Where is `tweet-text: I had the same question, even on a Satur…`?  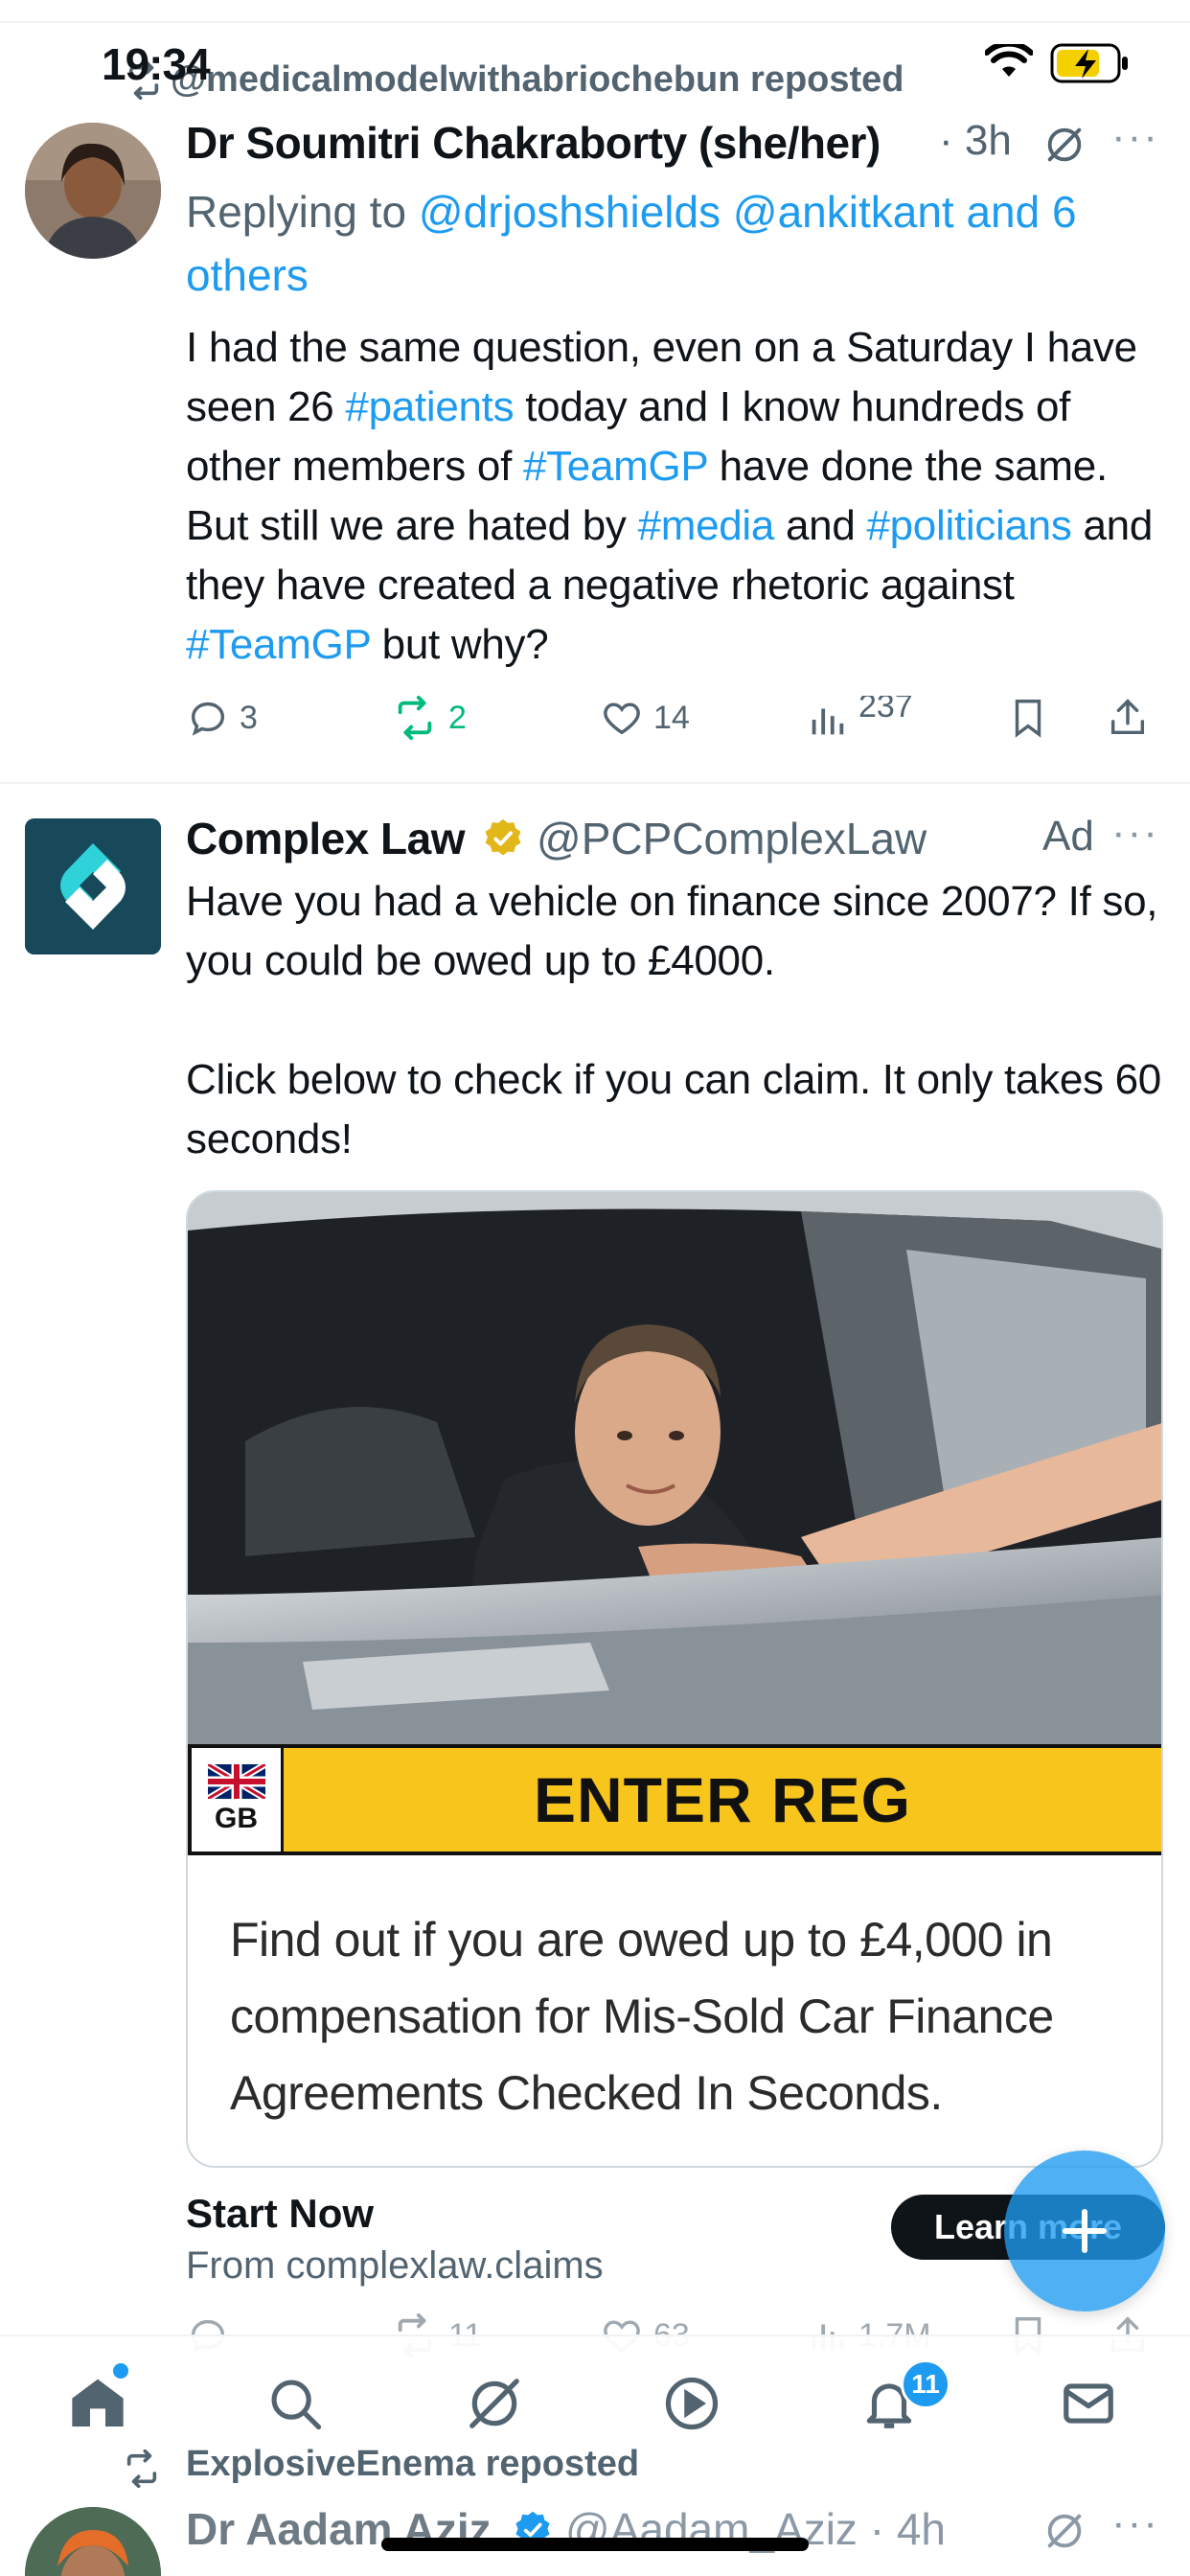 tweet-text: I had the same question, even on a Satur… is located at coordinates (674, 496).